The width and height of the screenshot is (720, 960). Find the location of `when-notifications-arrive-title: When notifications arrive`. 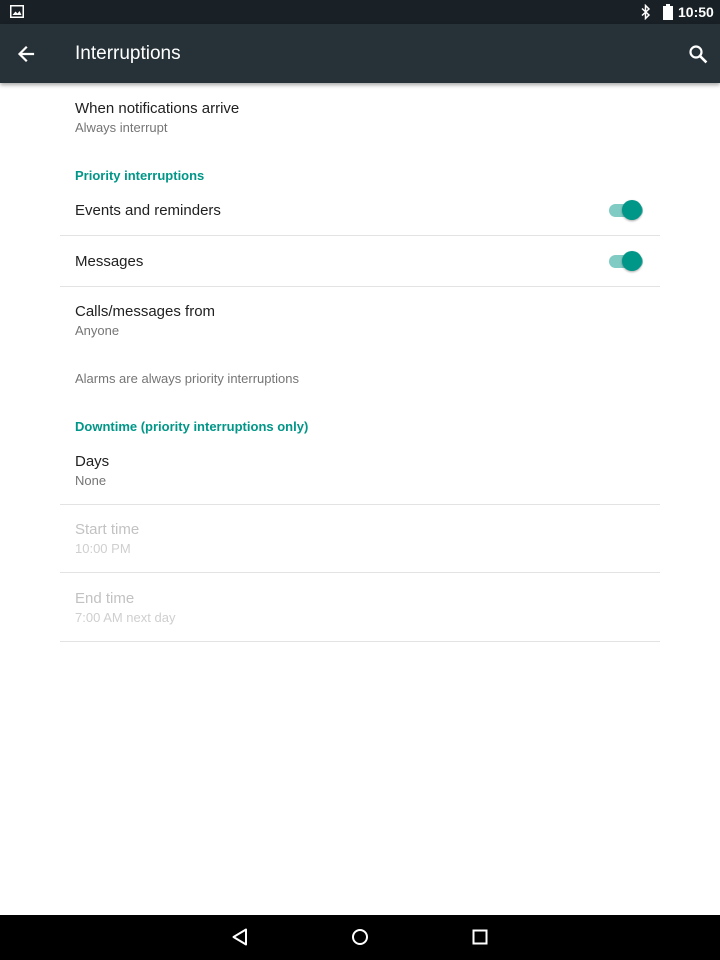

when-notifications-arrive-title: When notifications arrive is located at coordinates (157, 108).